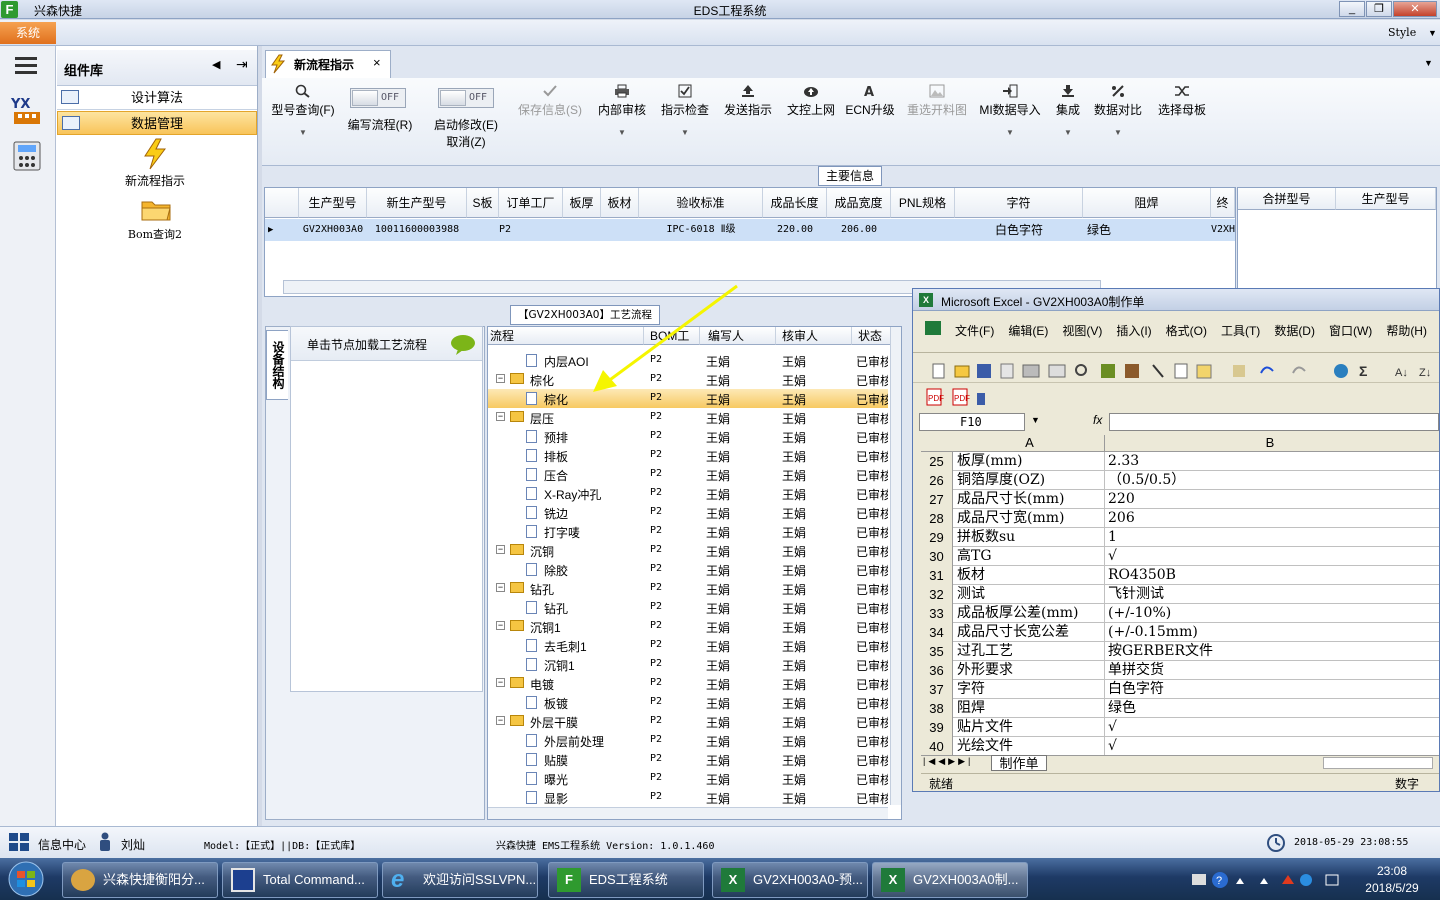 The height and width of the screenshot is (900, 1440). Describe the element at coordinates (1030, 556) in the screenshot. I see `cell-a: 高TG` at that location.